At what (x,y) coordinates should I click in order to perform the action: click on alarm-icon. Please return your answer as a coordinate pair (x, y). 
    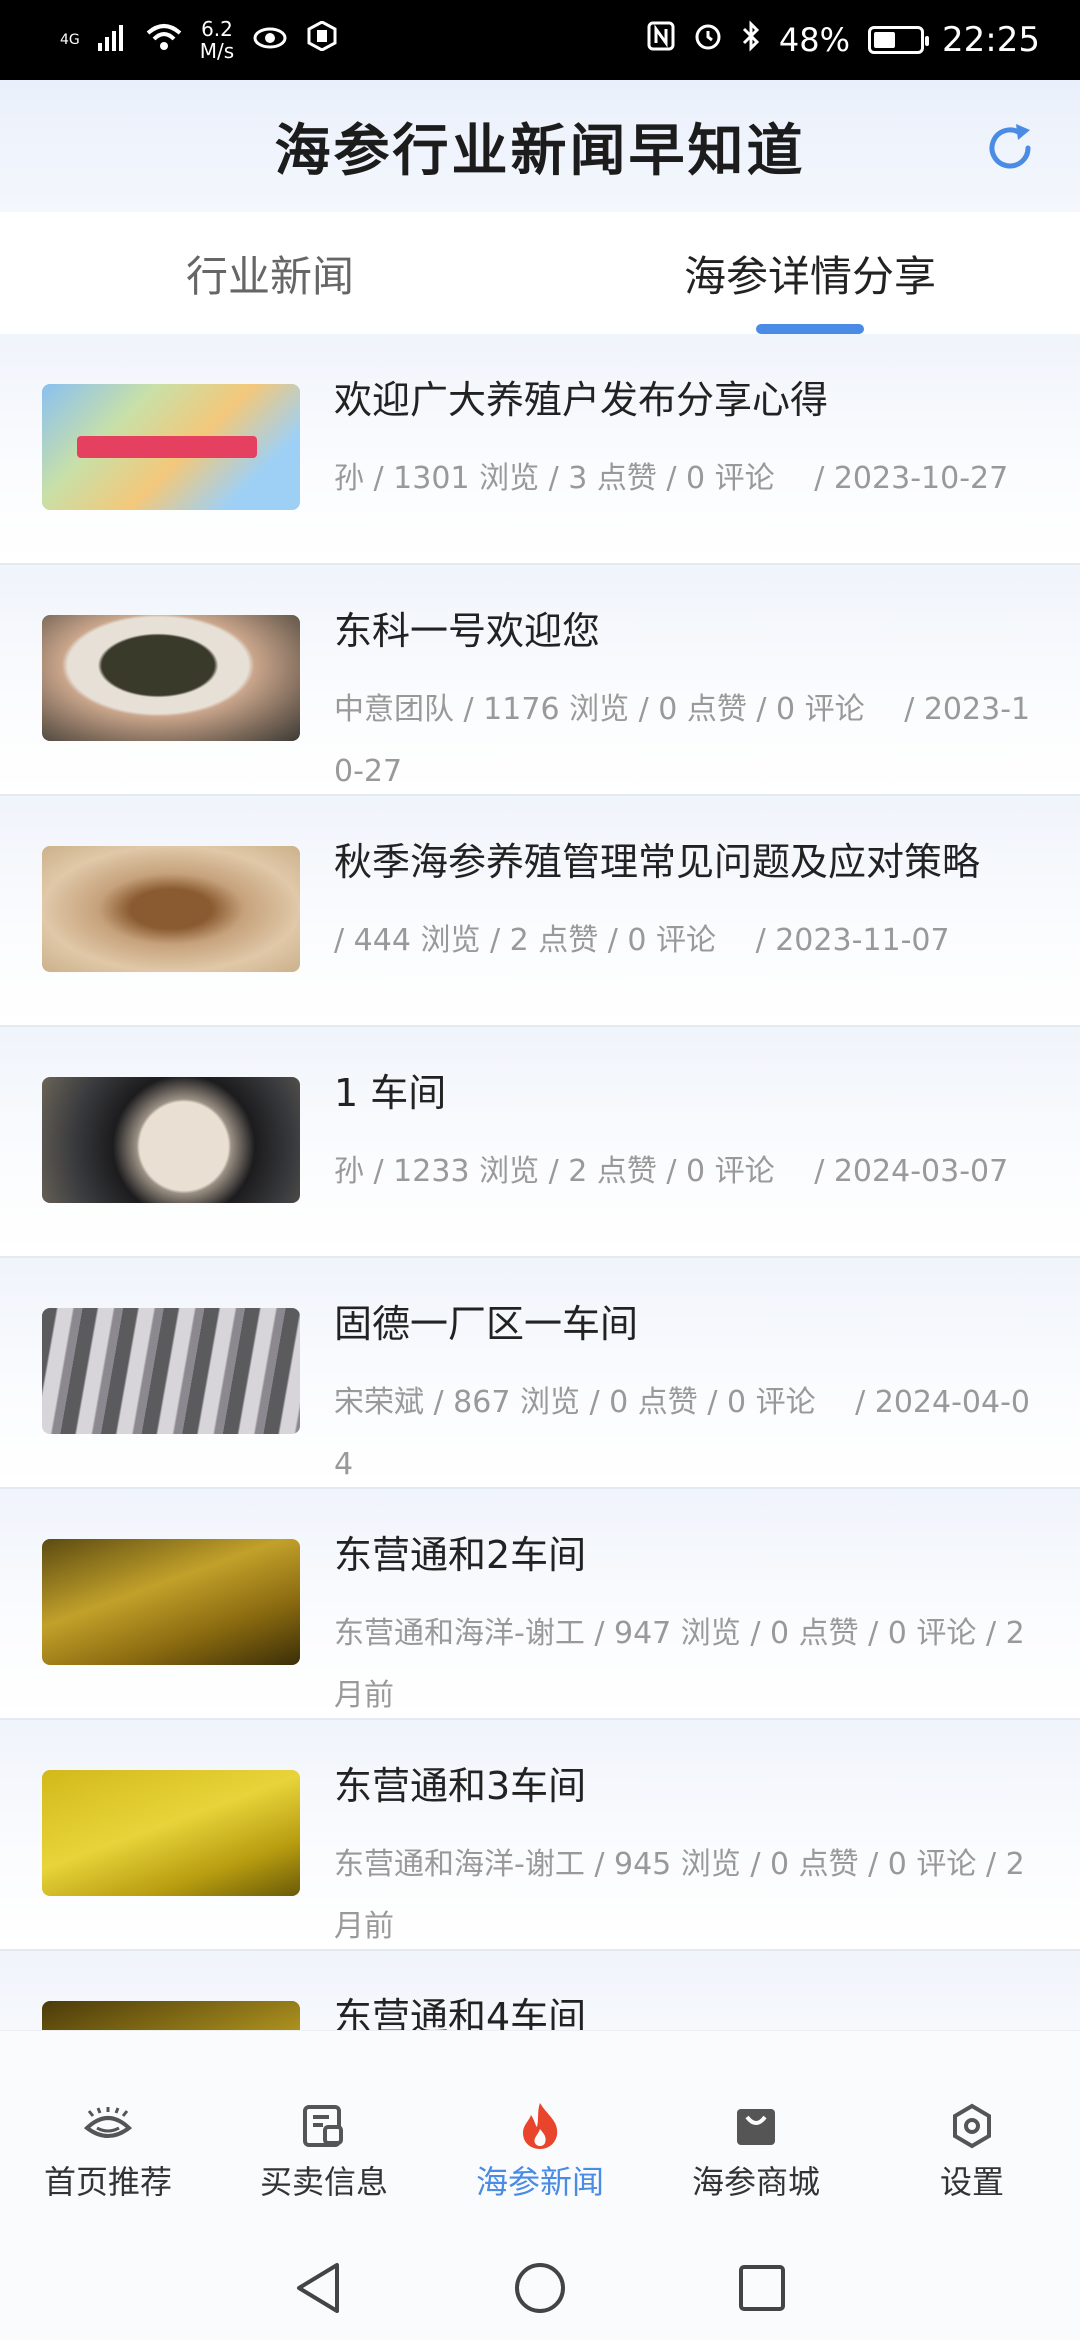
    Looking at the image, I should click on (708, 40).